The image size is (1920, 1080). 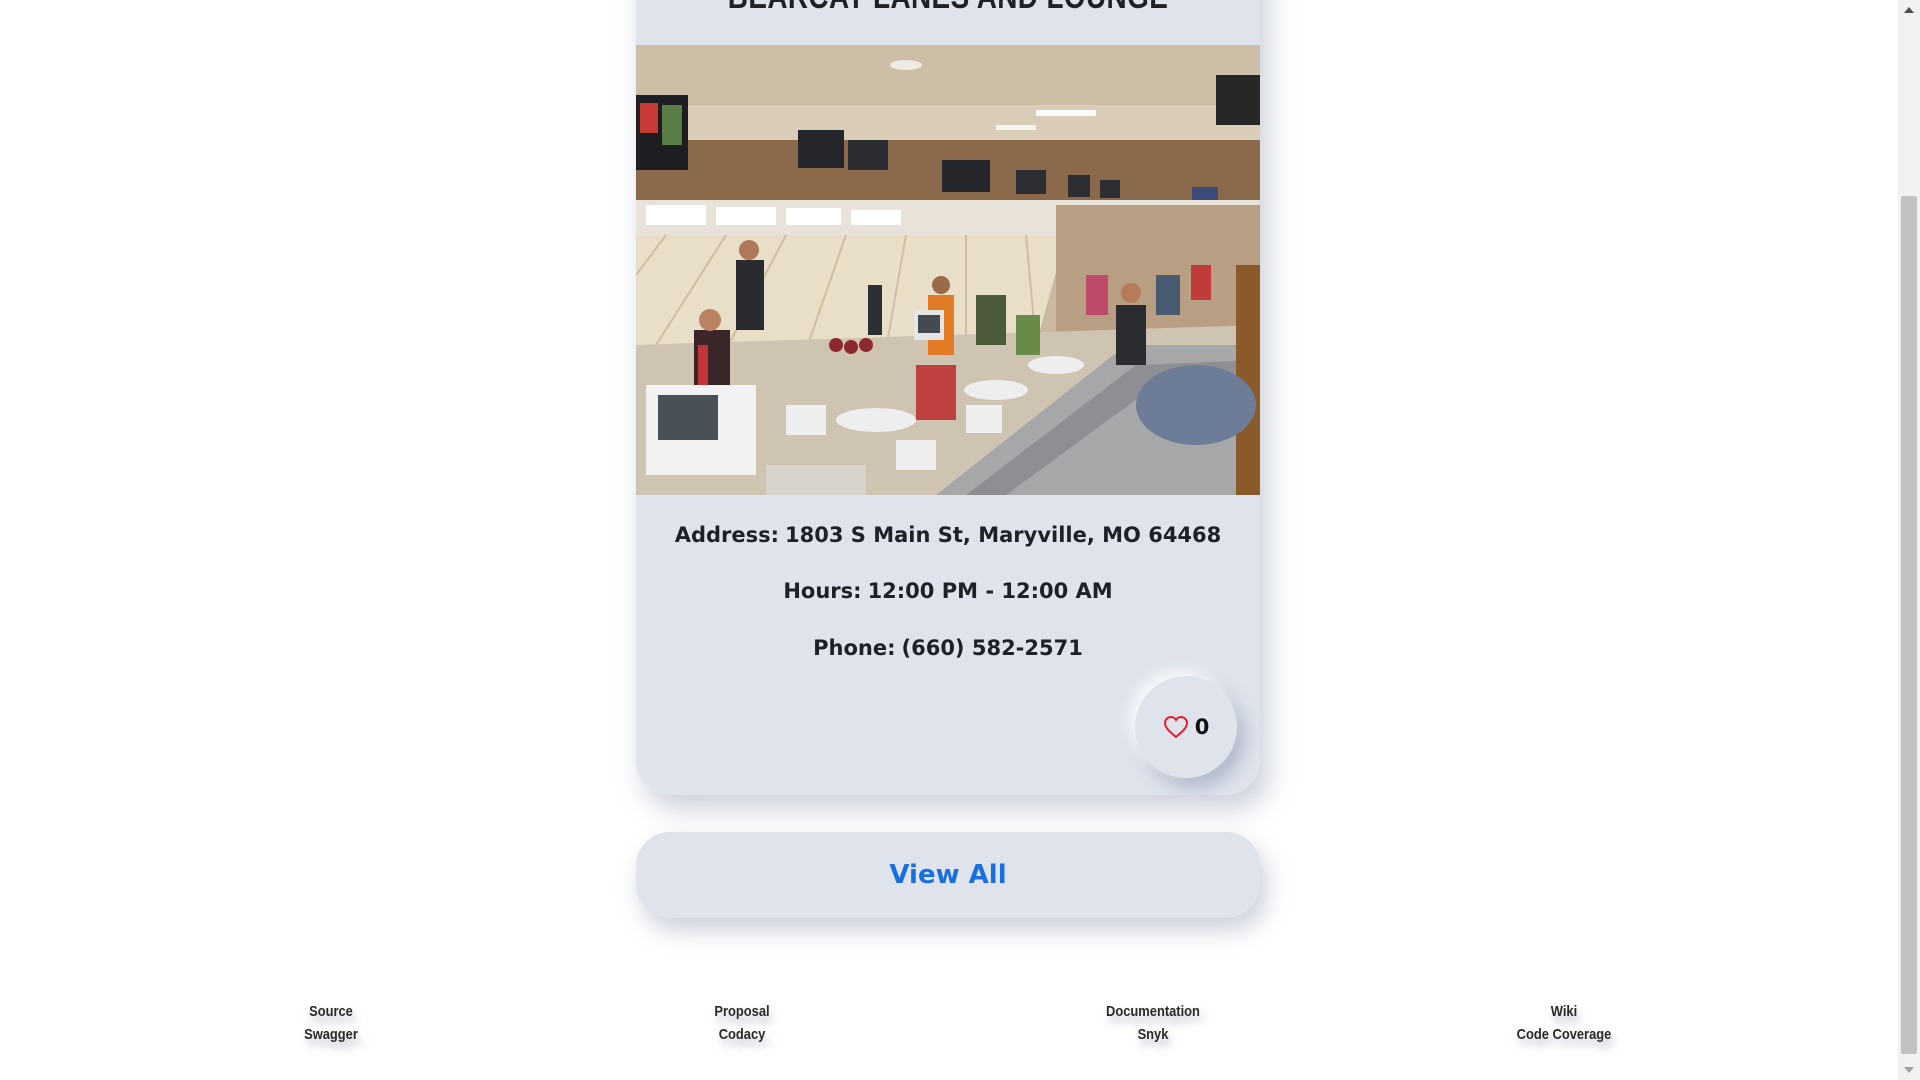 What do you see at coordinates (727, 535) in the screenshot?
I see `address-label: Address:` at bounding box center [727, 535].